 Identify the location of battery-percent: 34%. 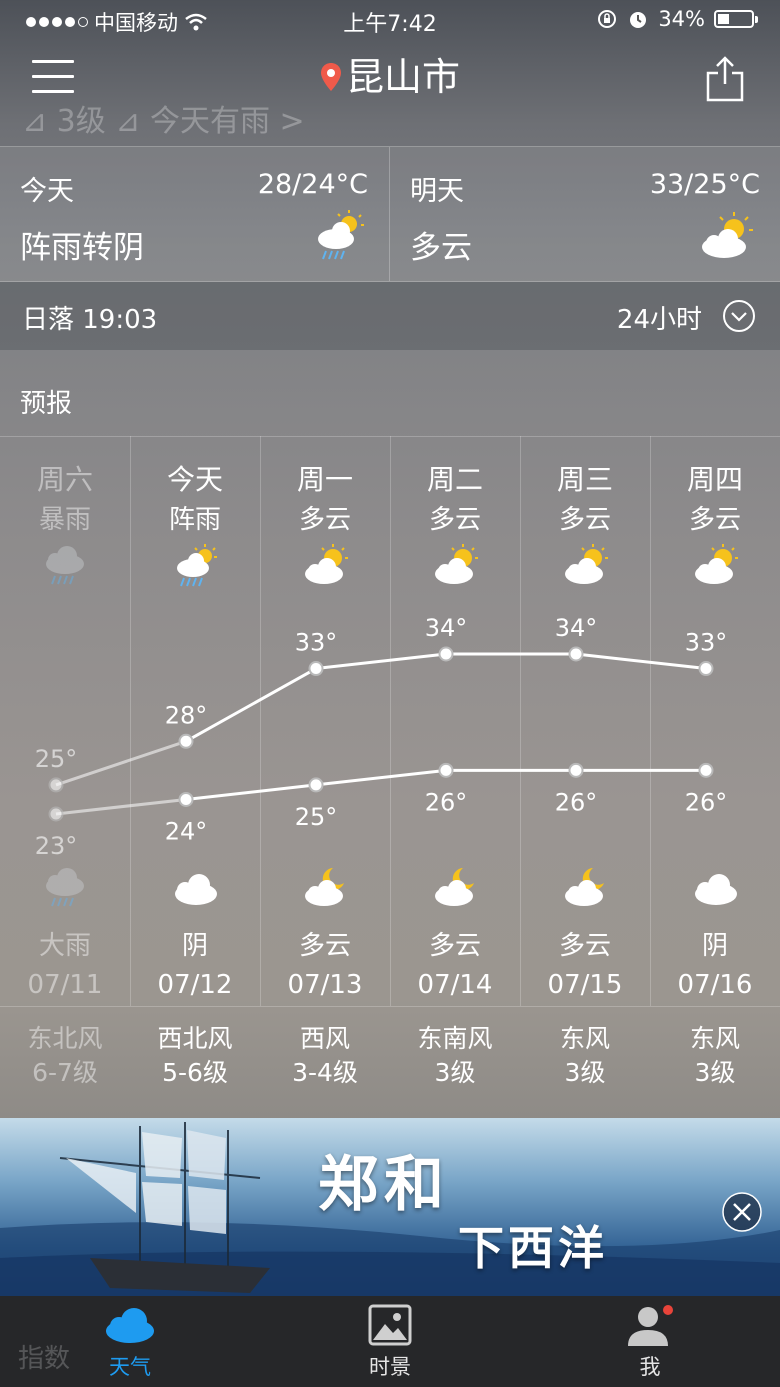
(681, 19).